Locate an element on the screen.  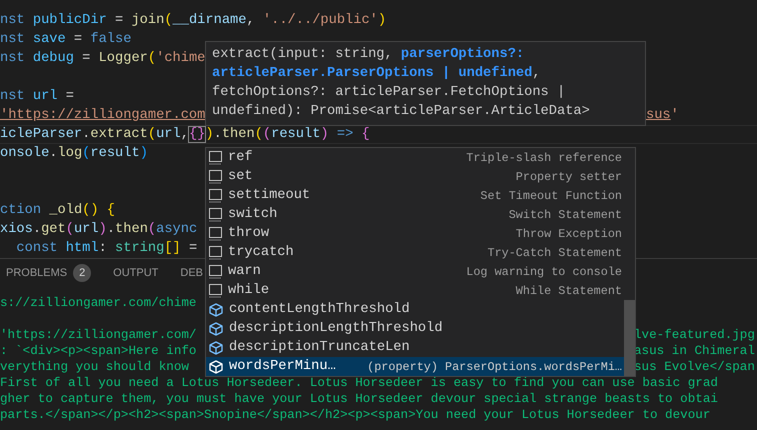
terminal-fragment: sus Evolve</span is located at coordinates (695, 367).